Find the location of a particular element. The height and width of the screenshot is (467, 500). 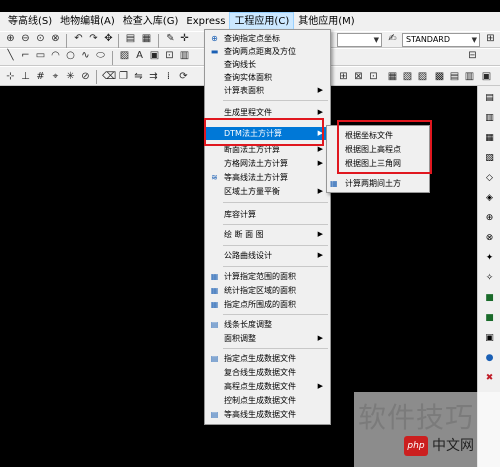

palette-icon: ▧ is located at coordinates (489, 158).